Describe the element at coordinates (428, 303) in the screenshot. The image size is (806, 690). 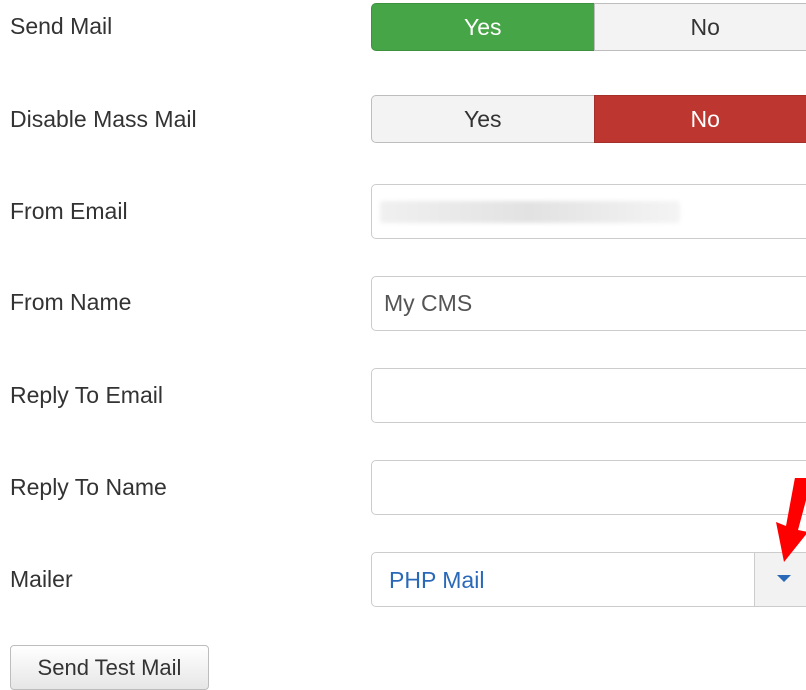
I see `from-name-value: My CMS` at that location.